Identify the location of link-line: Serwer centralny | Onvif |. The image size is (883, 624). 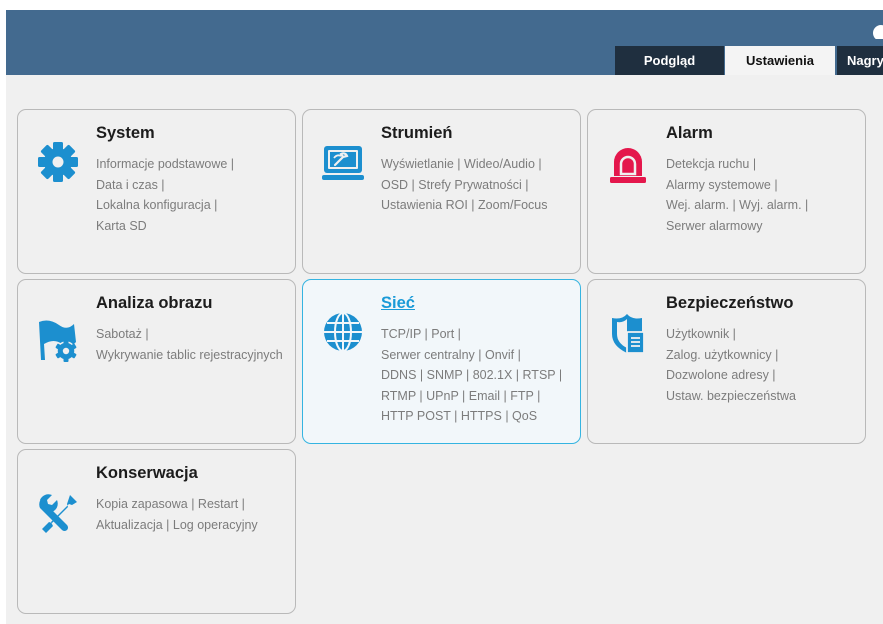
(471, 355).